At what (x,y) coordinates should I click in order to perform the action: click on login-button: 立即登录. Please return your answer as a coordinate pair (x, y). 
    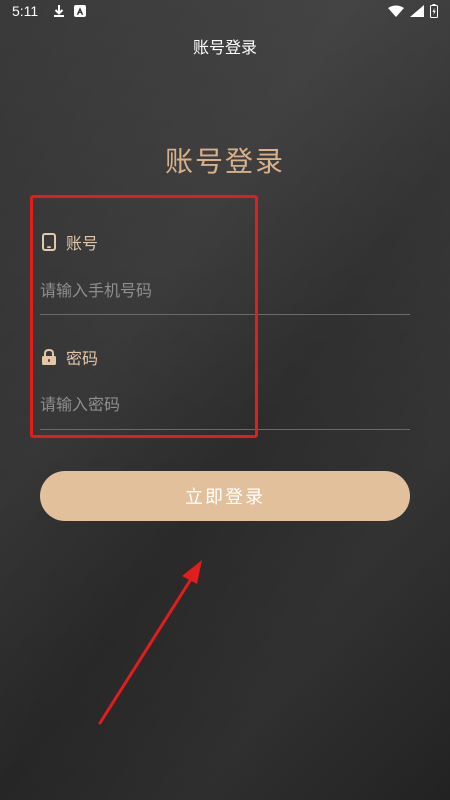
    Looking at the image, I should click on (225, 496).